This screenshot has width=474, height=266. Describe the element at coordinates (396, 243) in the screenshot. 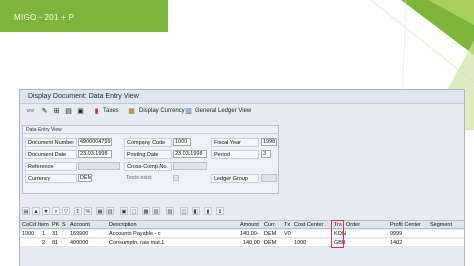

I see `cell-profit-center: 1402` at that location.